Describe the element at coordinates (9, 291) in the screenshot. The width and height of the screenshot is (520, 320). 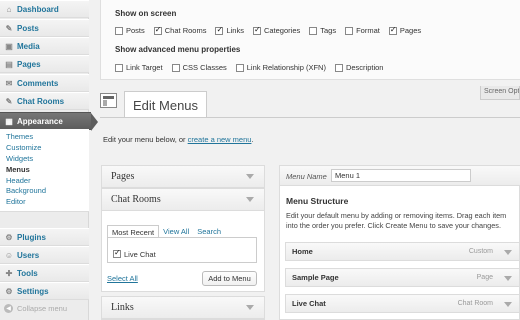
I see `settings-icon: ⚙` at that location.